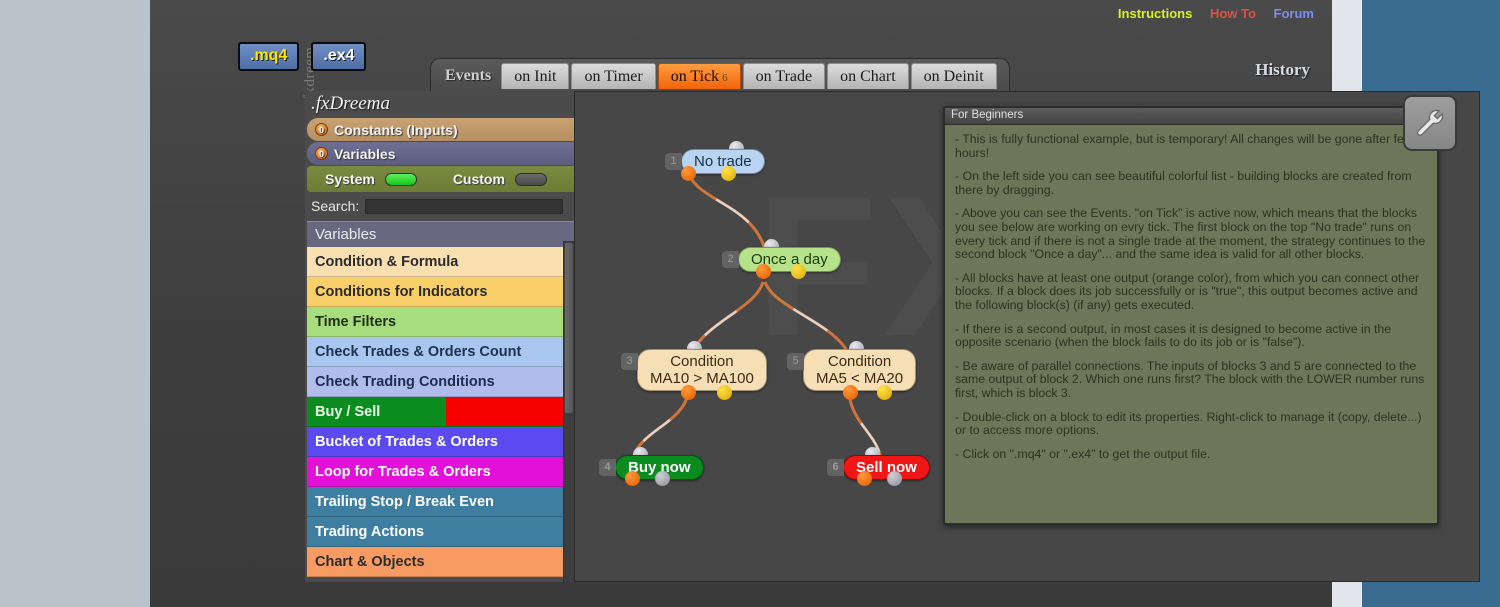 The height and width of the screenshot is (607, 1500). I want to click on system-toggle-label: System, so click(350, 179).